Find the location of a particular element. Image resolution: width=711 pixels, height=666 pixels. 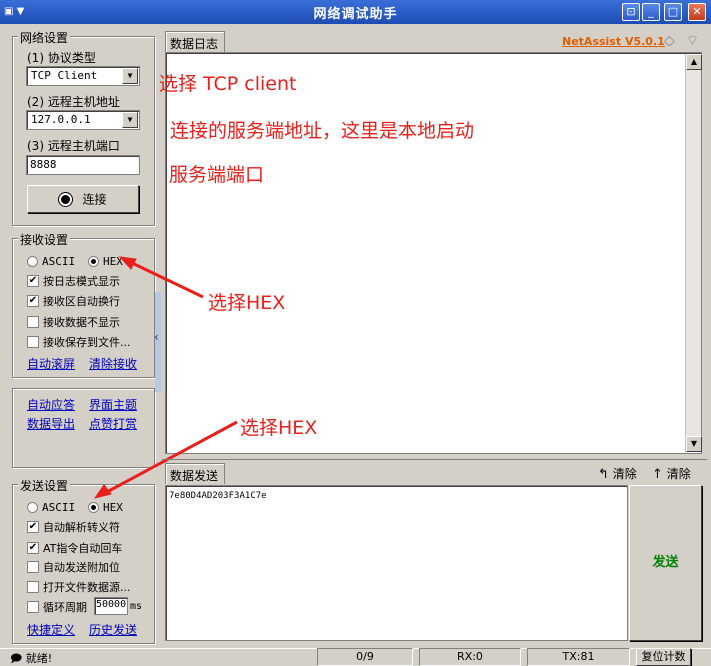

status-rx: RX:0 is located at coordinates (470, 657).